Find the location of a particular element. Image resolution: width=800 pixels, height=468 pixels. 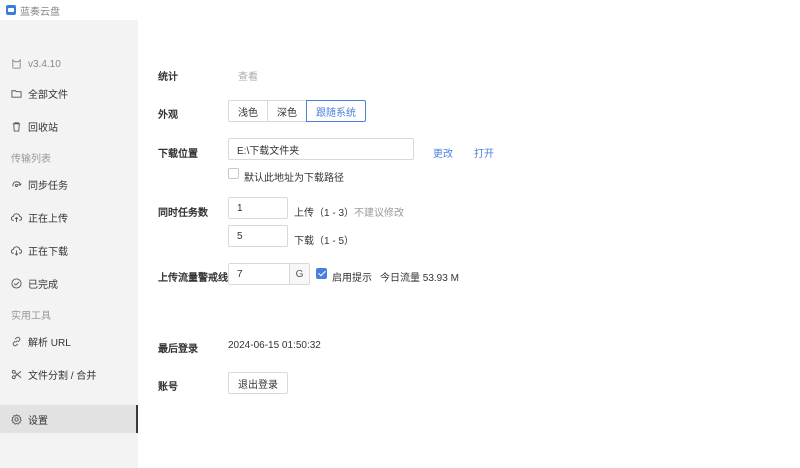

download-location-label: 下载位置 is located at coordinates (178, 154).